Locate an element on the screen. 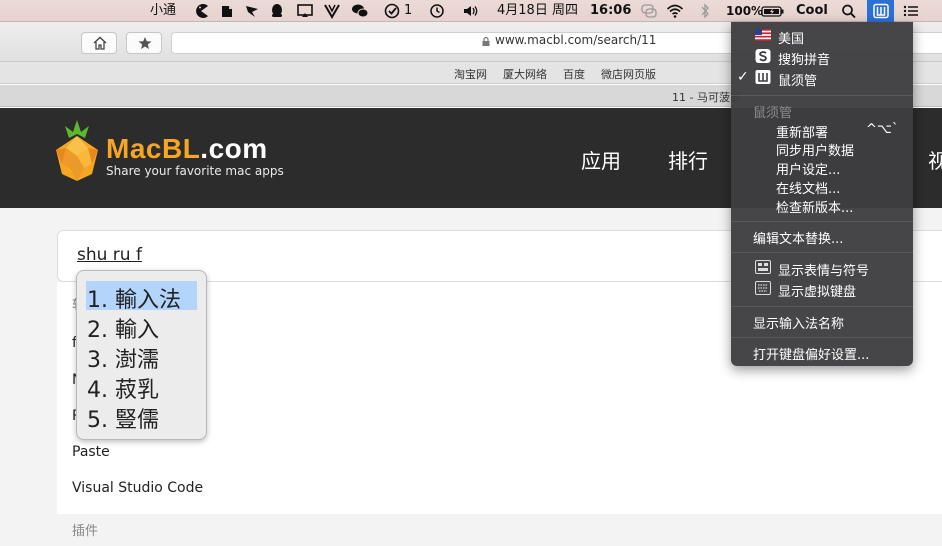 The height and width of the screenshot is (546, 942). dingtalk-icon is located at coordinates (252, 11).